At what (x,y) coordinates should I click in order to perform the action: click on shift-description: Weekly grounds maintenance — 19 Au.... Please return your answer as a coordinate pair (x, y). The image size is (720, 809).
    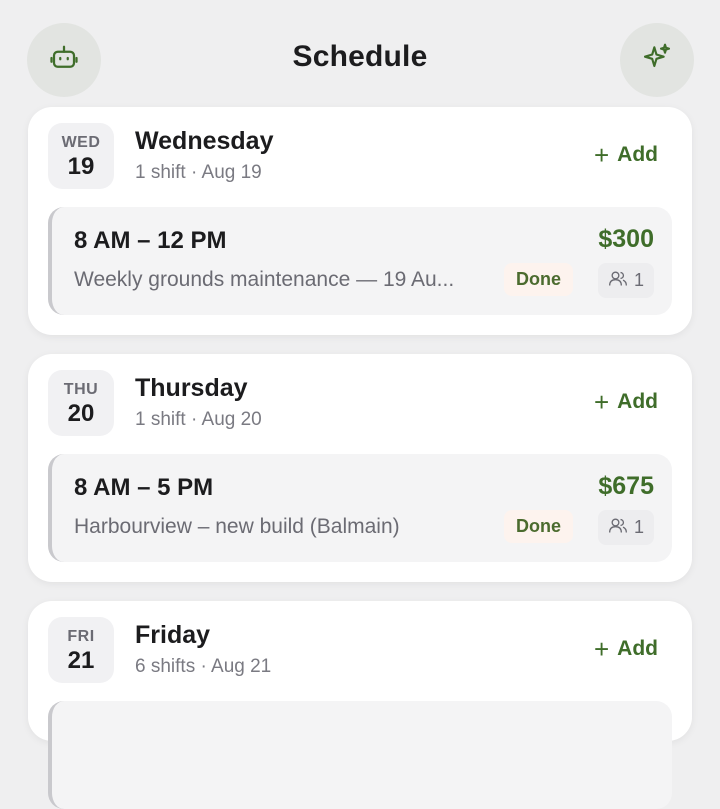
    Looking at the image, I should click on (264, 279).